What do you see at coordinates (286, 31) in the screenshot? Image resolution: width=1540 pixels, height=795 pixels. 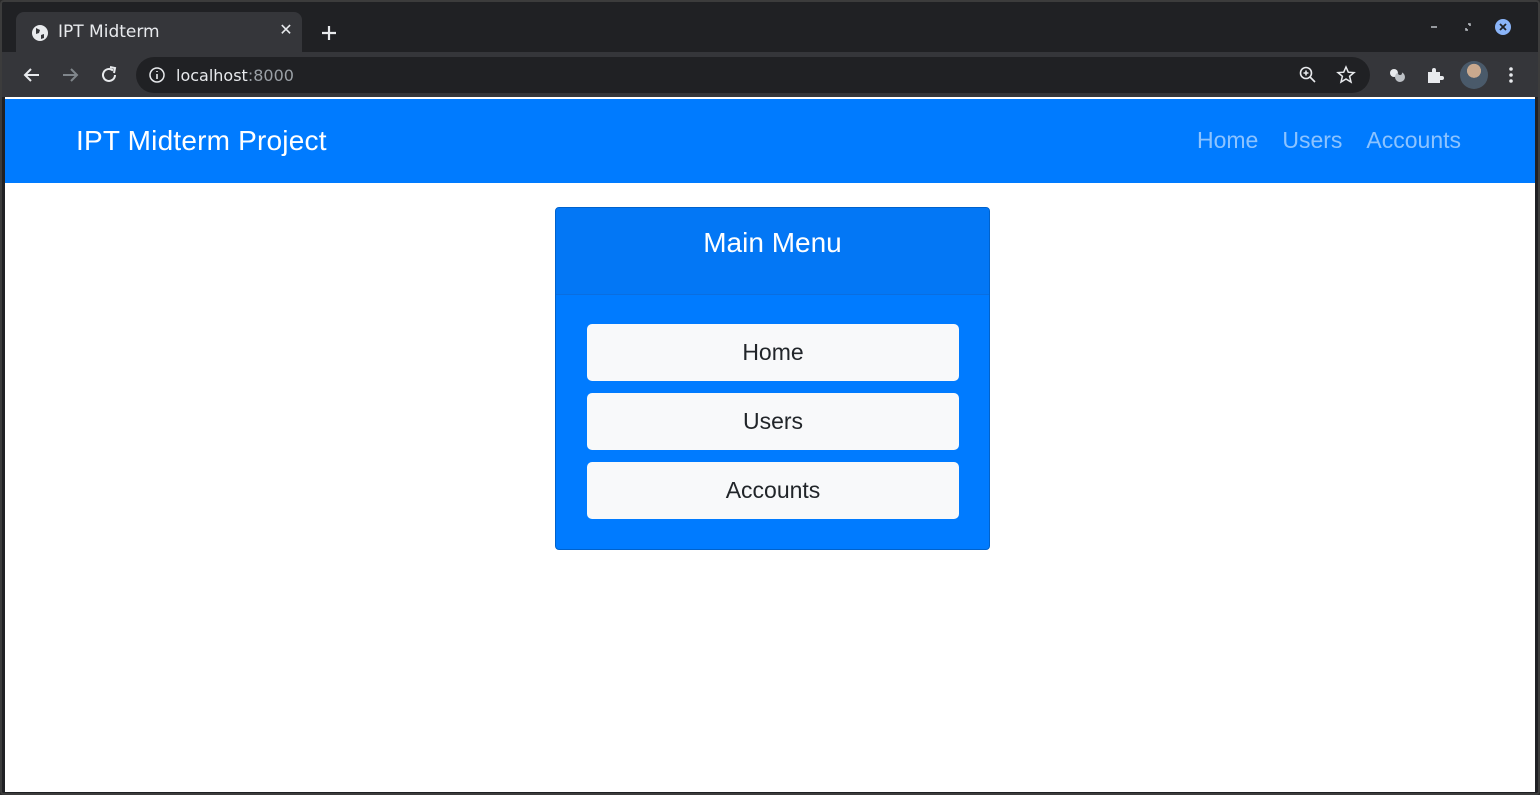 I see `close-icon: ✕` at bounding box center [286, 31].